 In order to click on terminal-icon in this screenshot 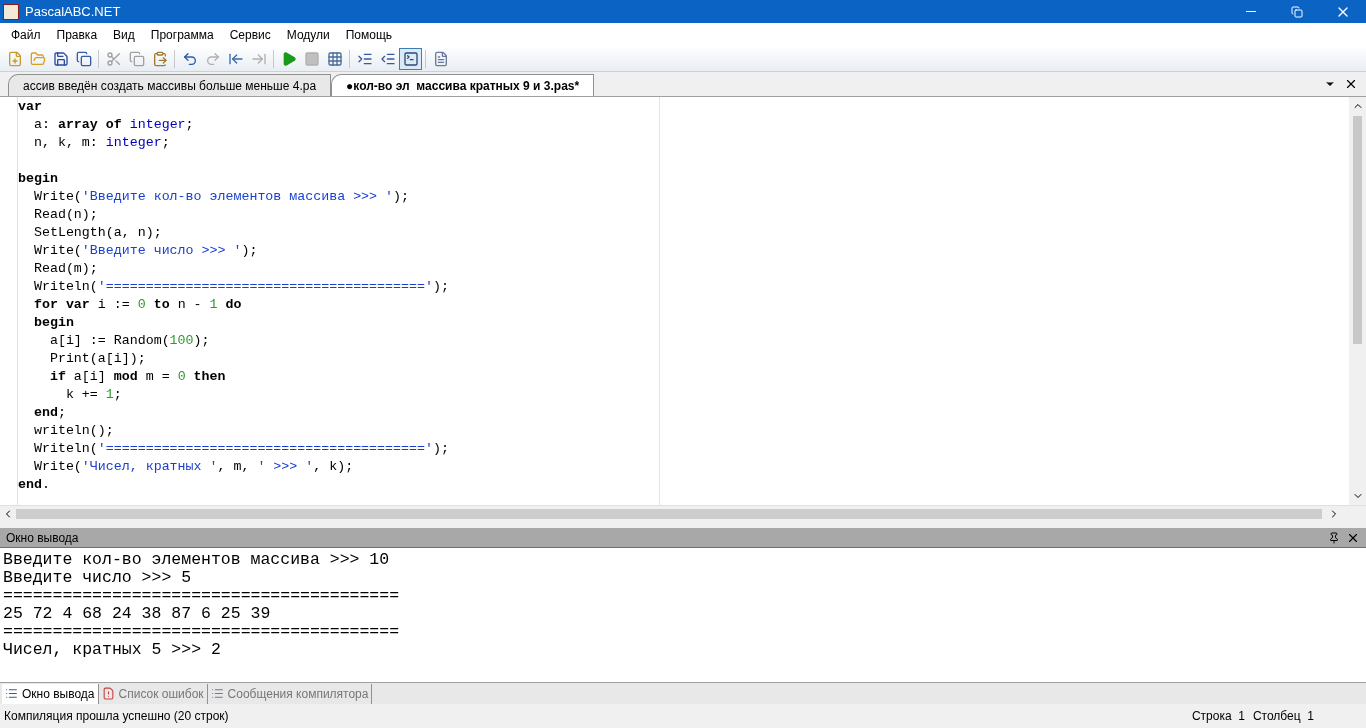, I will do `click(410, 58)`.